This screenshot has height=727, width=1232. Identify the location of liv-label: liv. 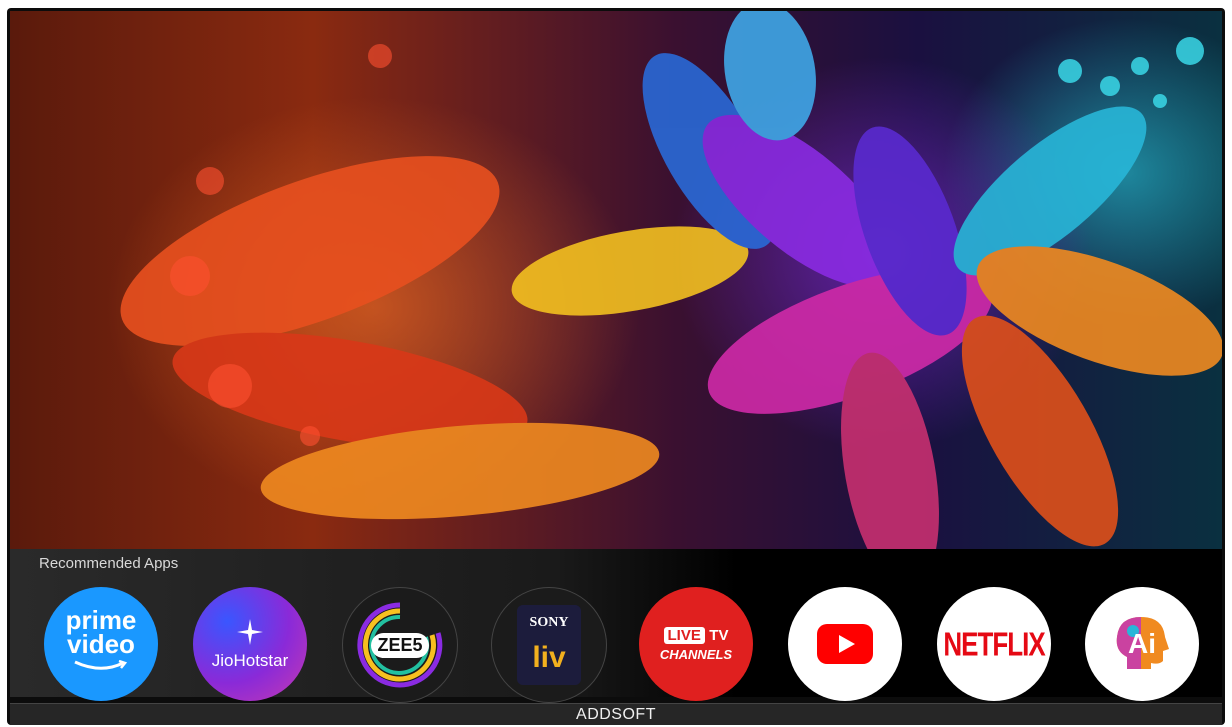
(549, 657).